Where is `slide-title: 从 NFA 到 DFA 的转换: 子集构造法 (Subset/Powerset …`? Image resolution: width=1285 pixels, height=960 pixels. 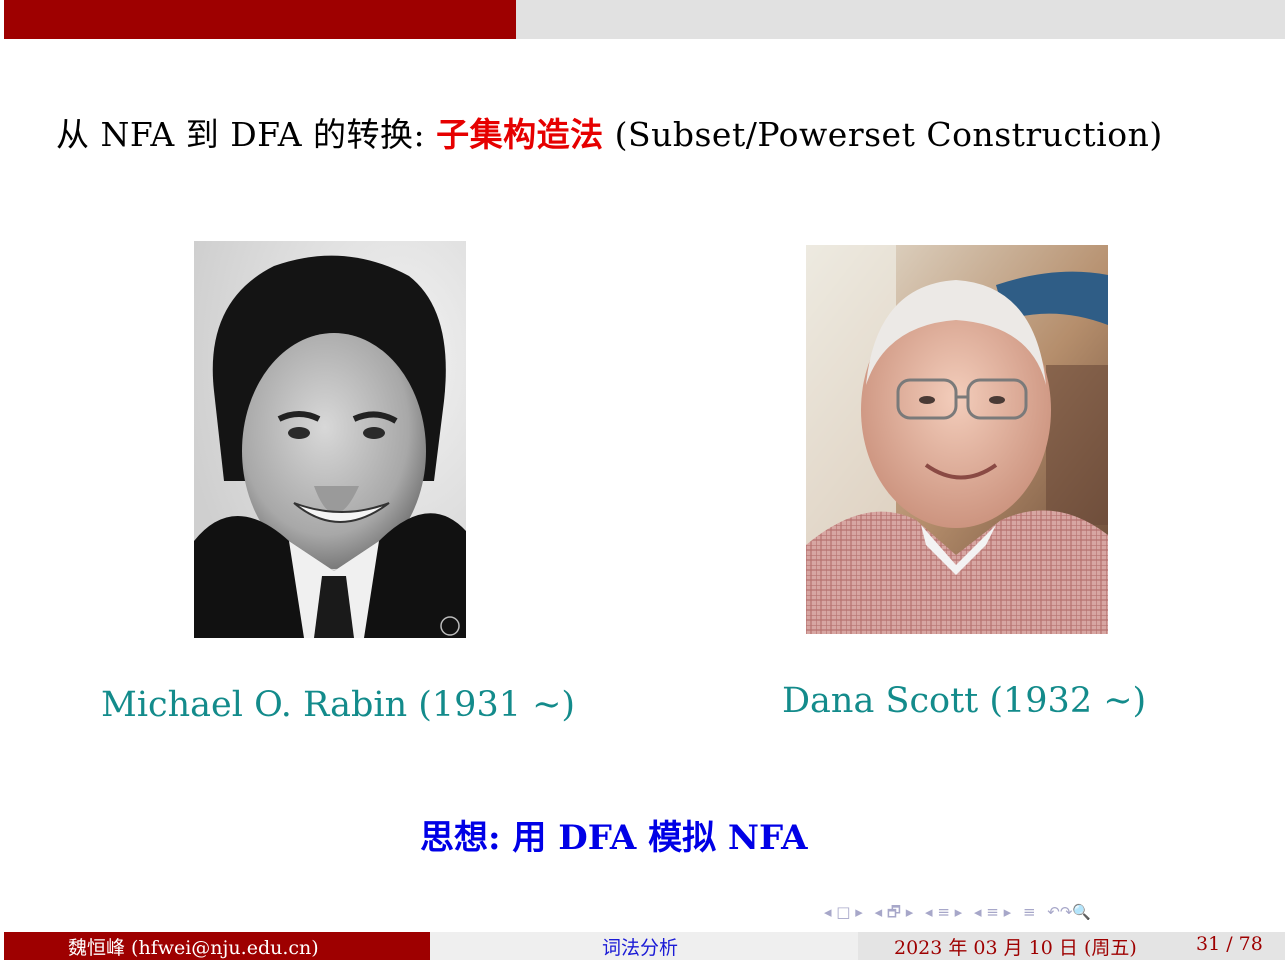
slide-title: 从 NFA 到 DFA 的转换: 子集构造法 (Subset/Powerset … is located at coordinates (609, 132).